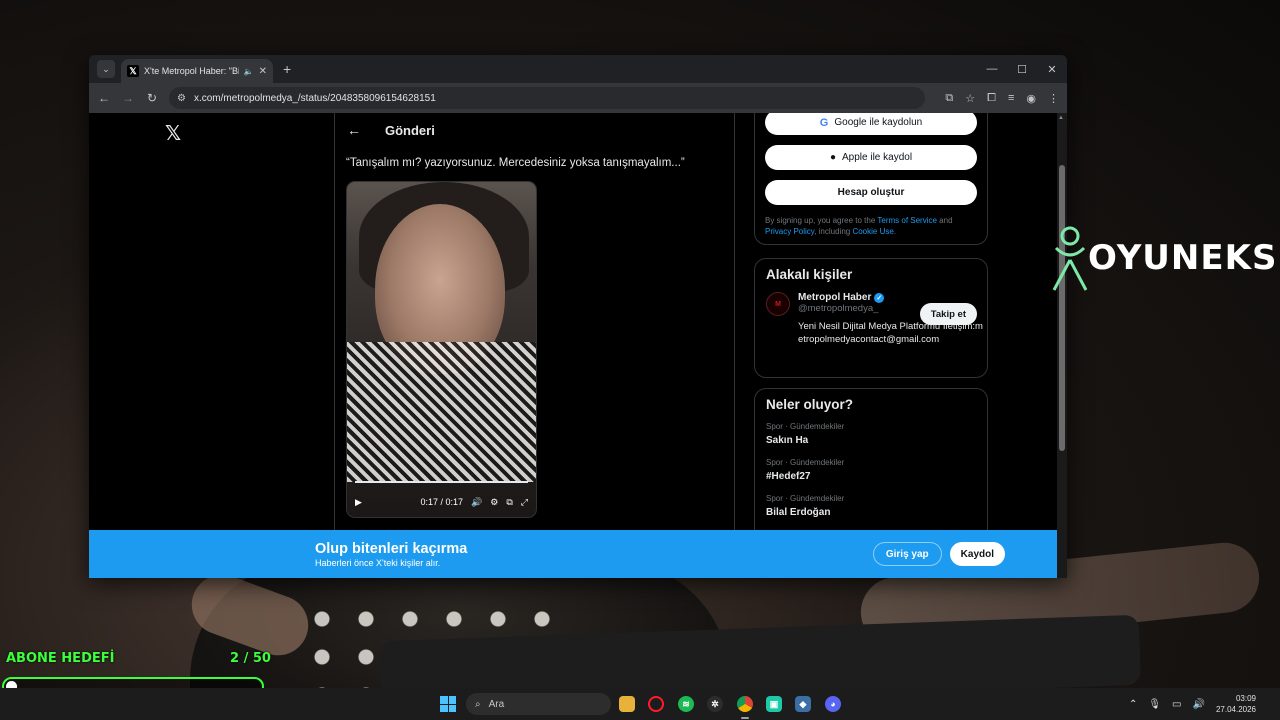 The width and height of the screenshot is (1280, 720). Describe the element at coordinates (803, 704) in the screenshot. I see `app2-icon: ◆` at that location.